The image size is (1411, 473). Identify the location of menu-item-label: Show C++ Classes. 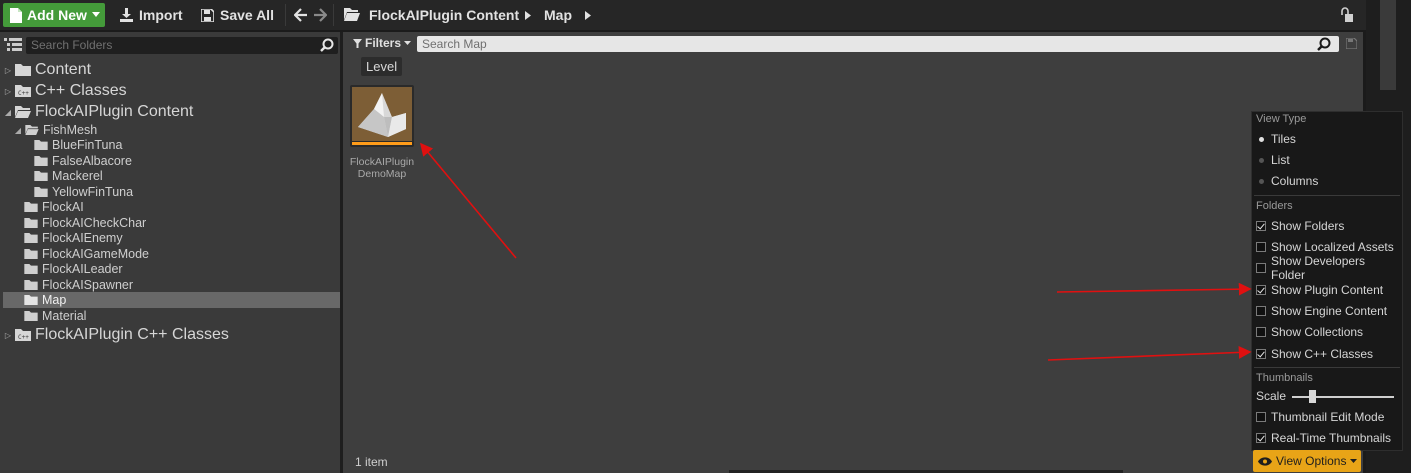
(1322, 354).